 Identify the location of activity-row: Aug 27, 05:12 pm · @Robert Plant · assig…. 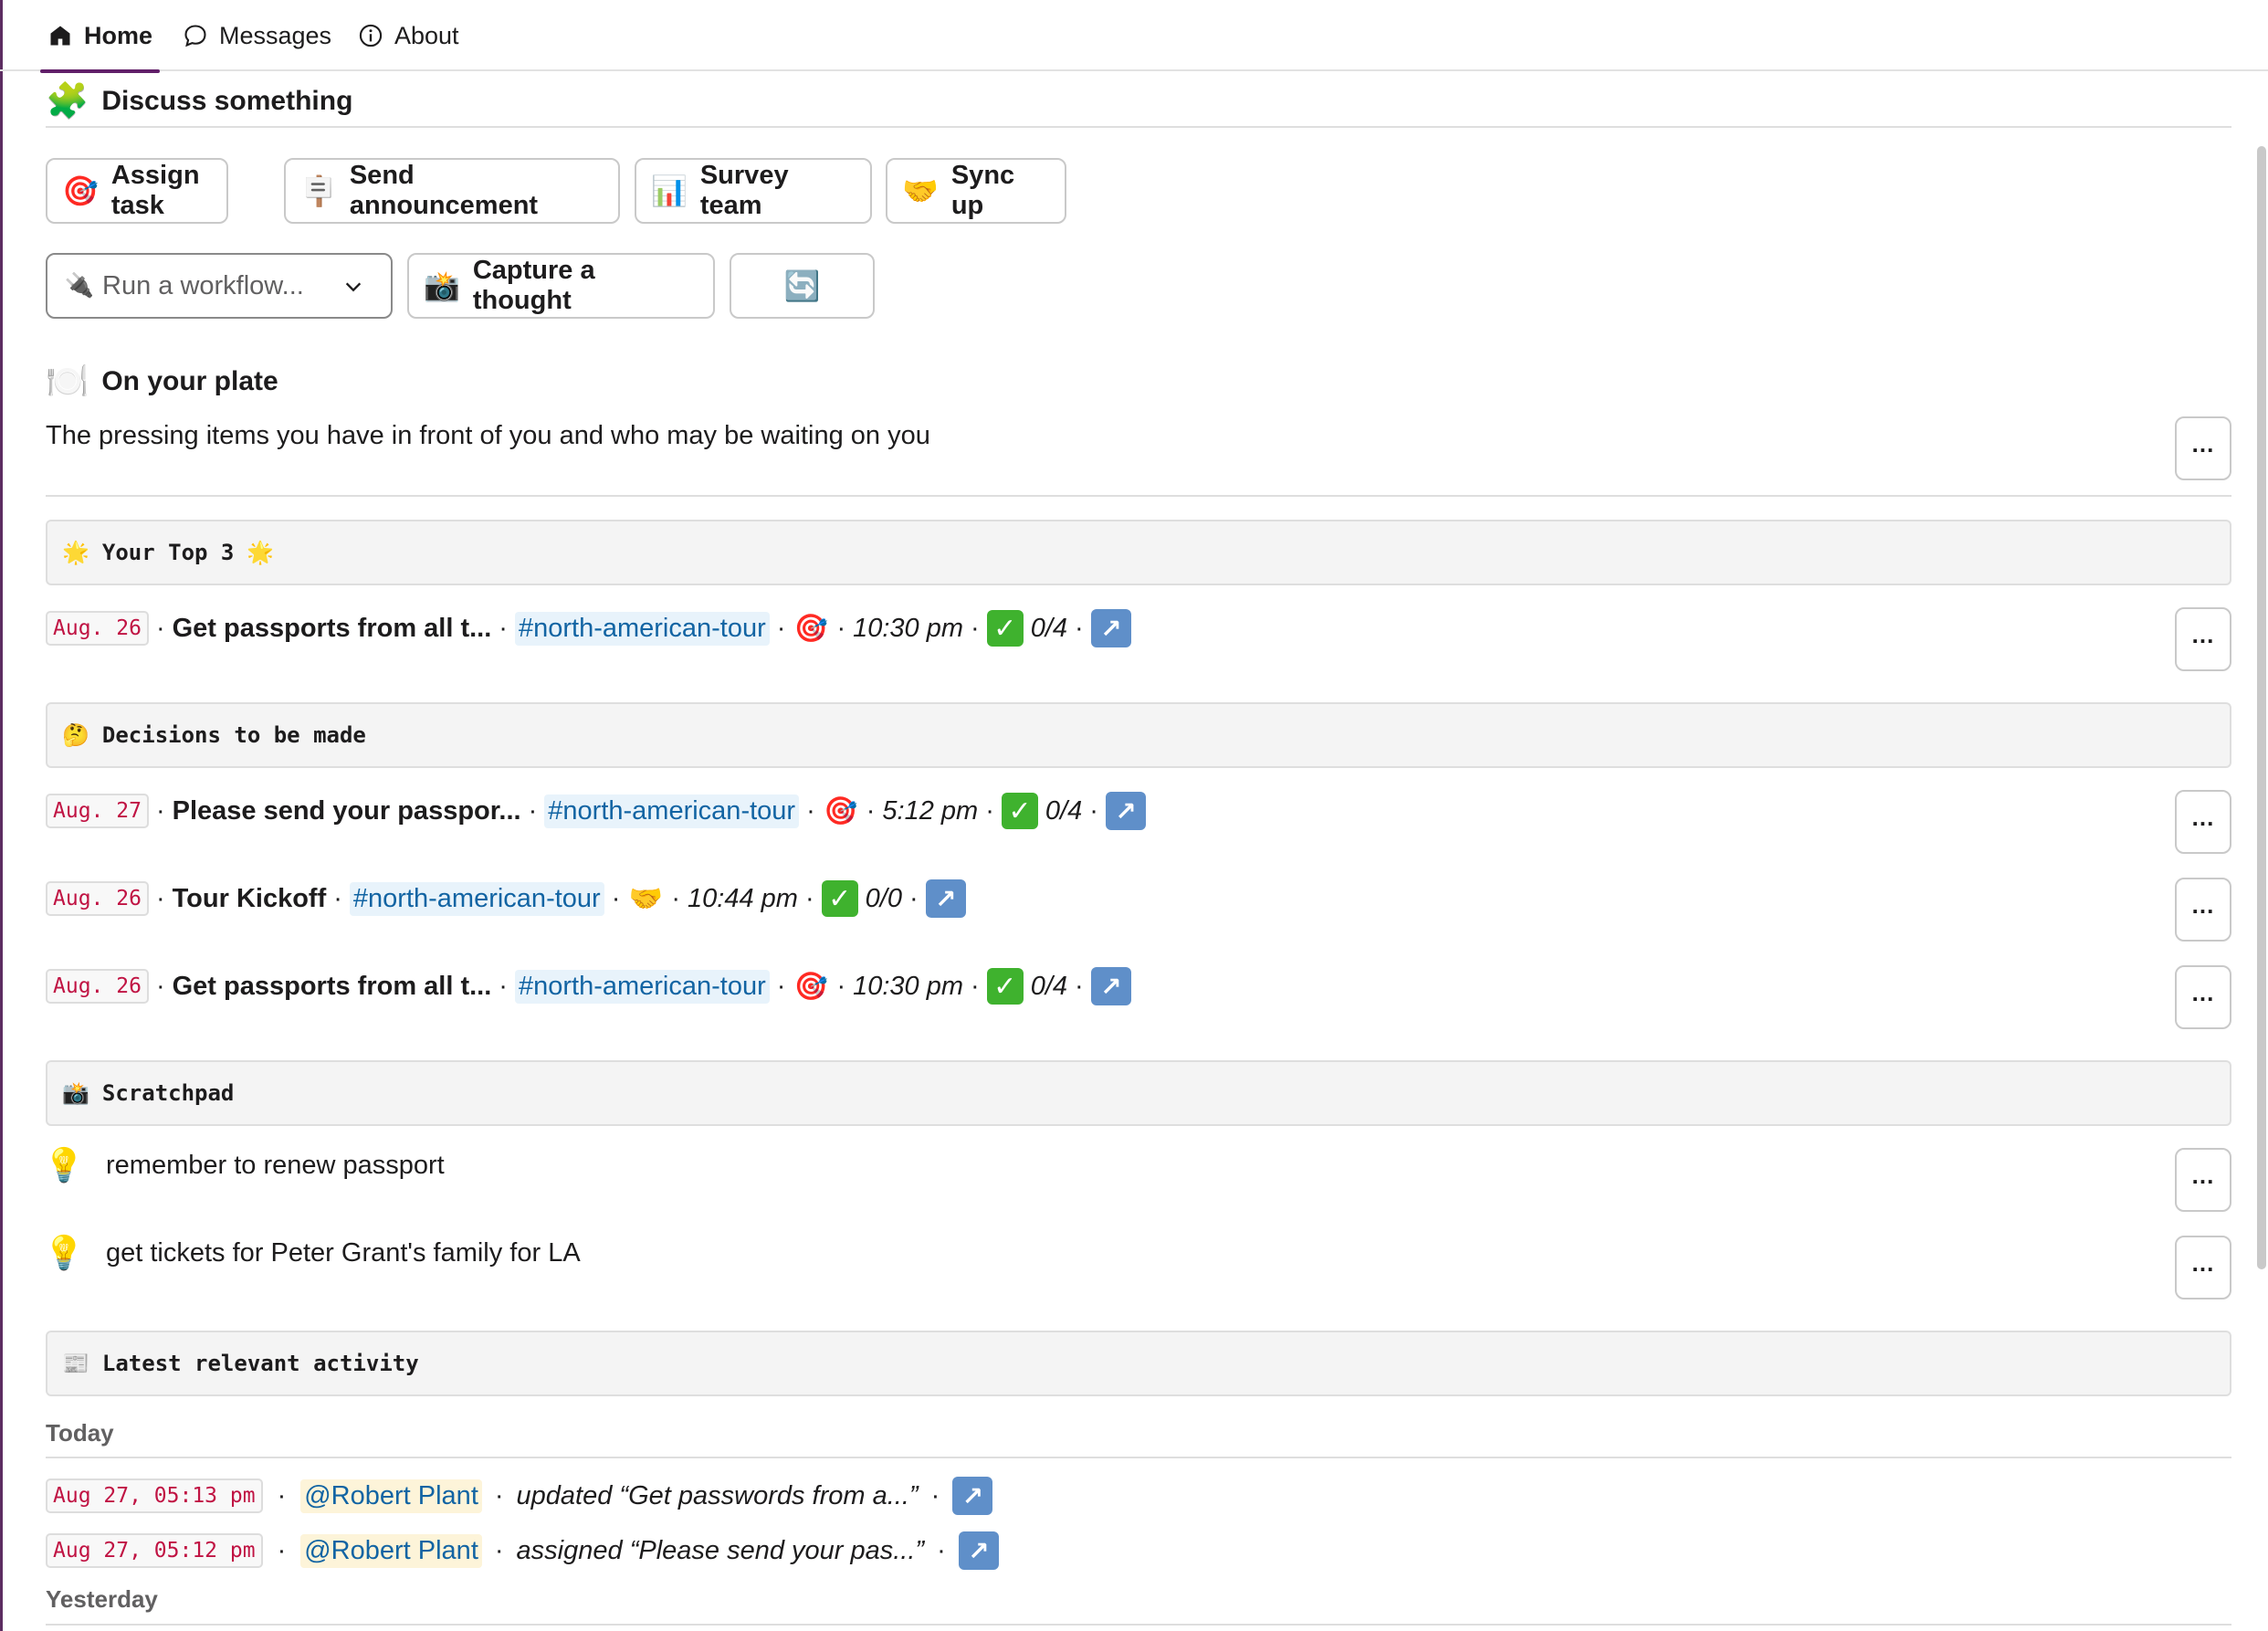
(522, 1550).